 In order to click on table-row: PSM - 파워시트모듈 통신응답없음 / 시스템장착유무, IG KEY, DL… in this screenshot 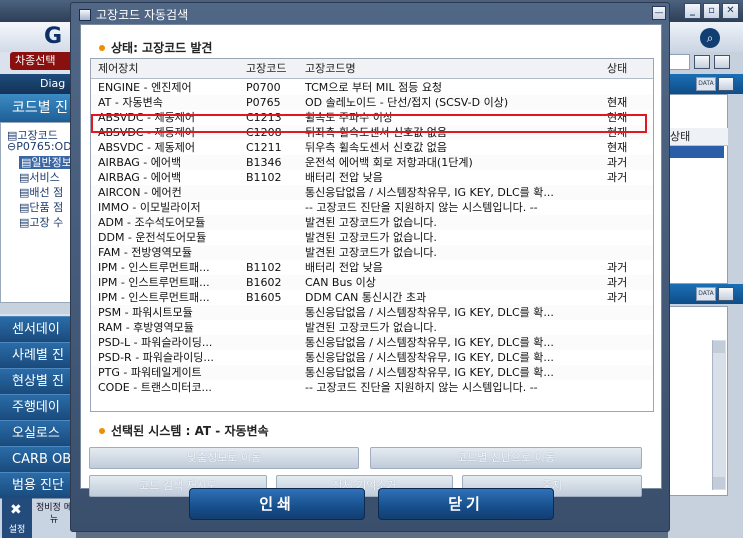, I will do `click(372, 312)`.